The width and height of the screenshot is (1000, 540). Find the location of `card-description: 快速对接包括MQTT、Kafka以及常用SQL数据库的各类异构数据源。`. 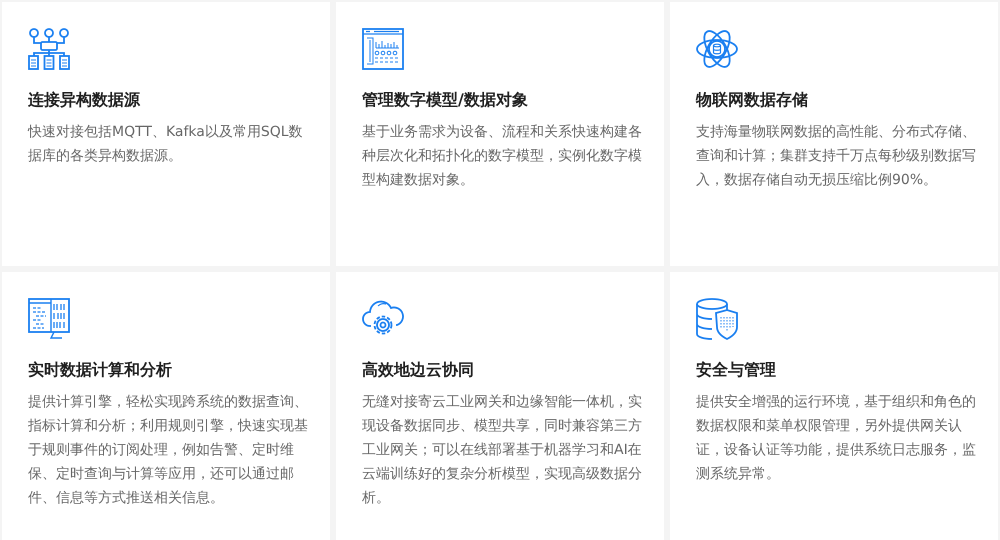

card-description: 快速对接包括MQTT、Kafka以及常用SQL数据库的各类异构数据源。 is located at coordinates (166, 144).